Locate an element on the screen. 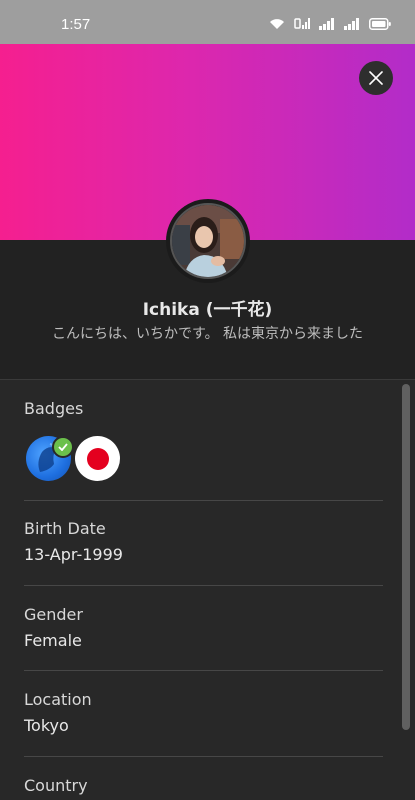 The image size is (415, 800). call-signal-icon is located at coordinates (302, 23).